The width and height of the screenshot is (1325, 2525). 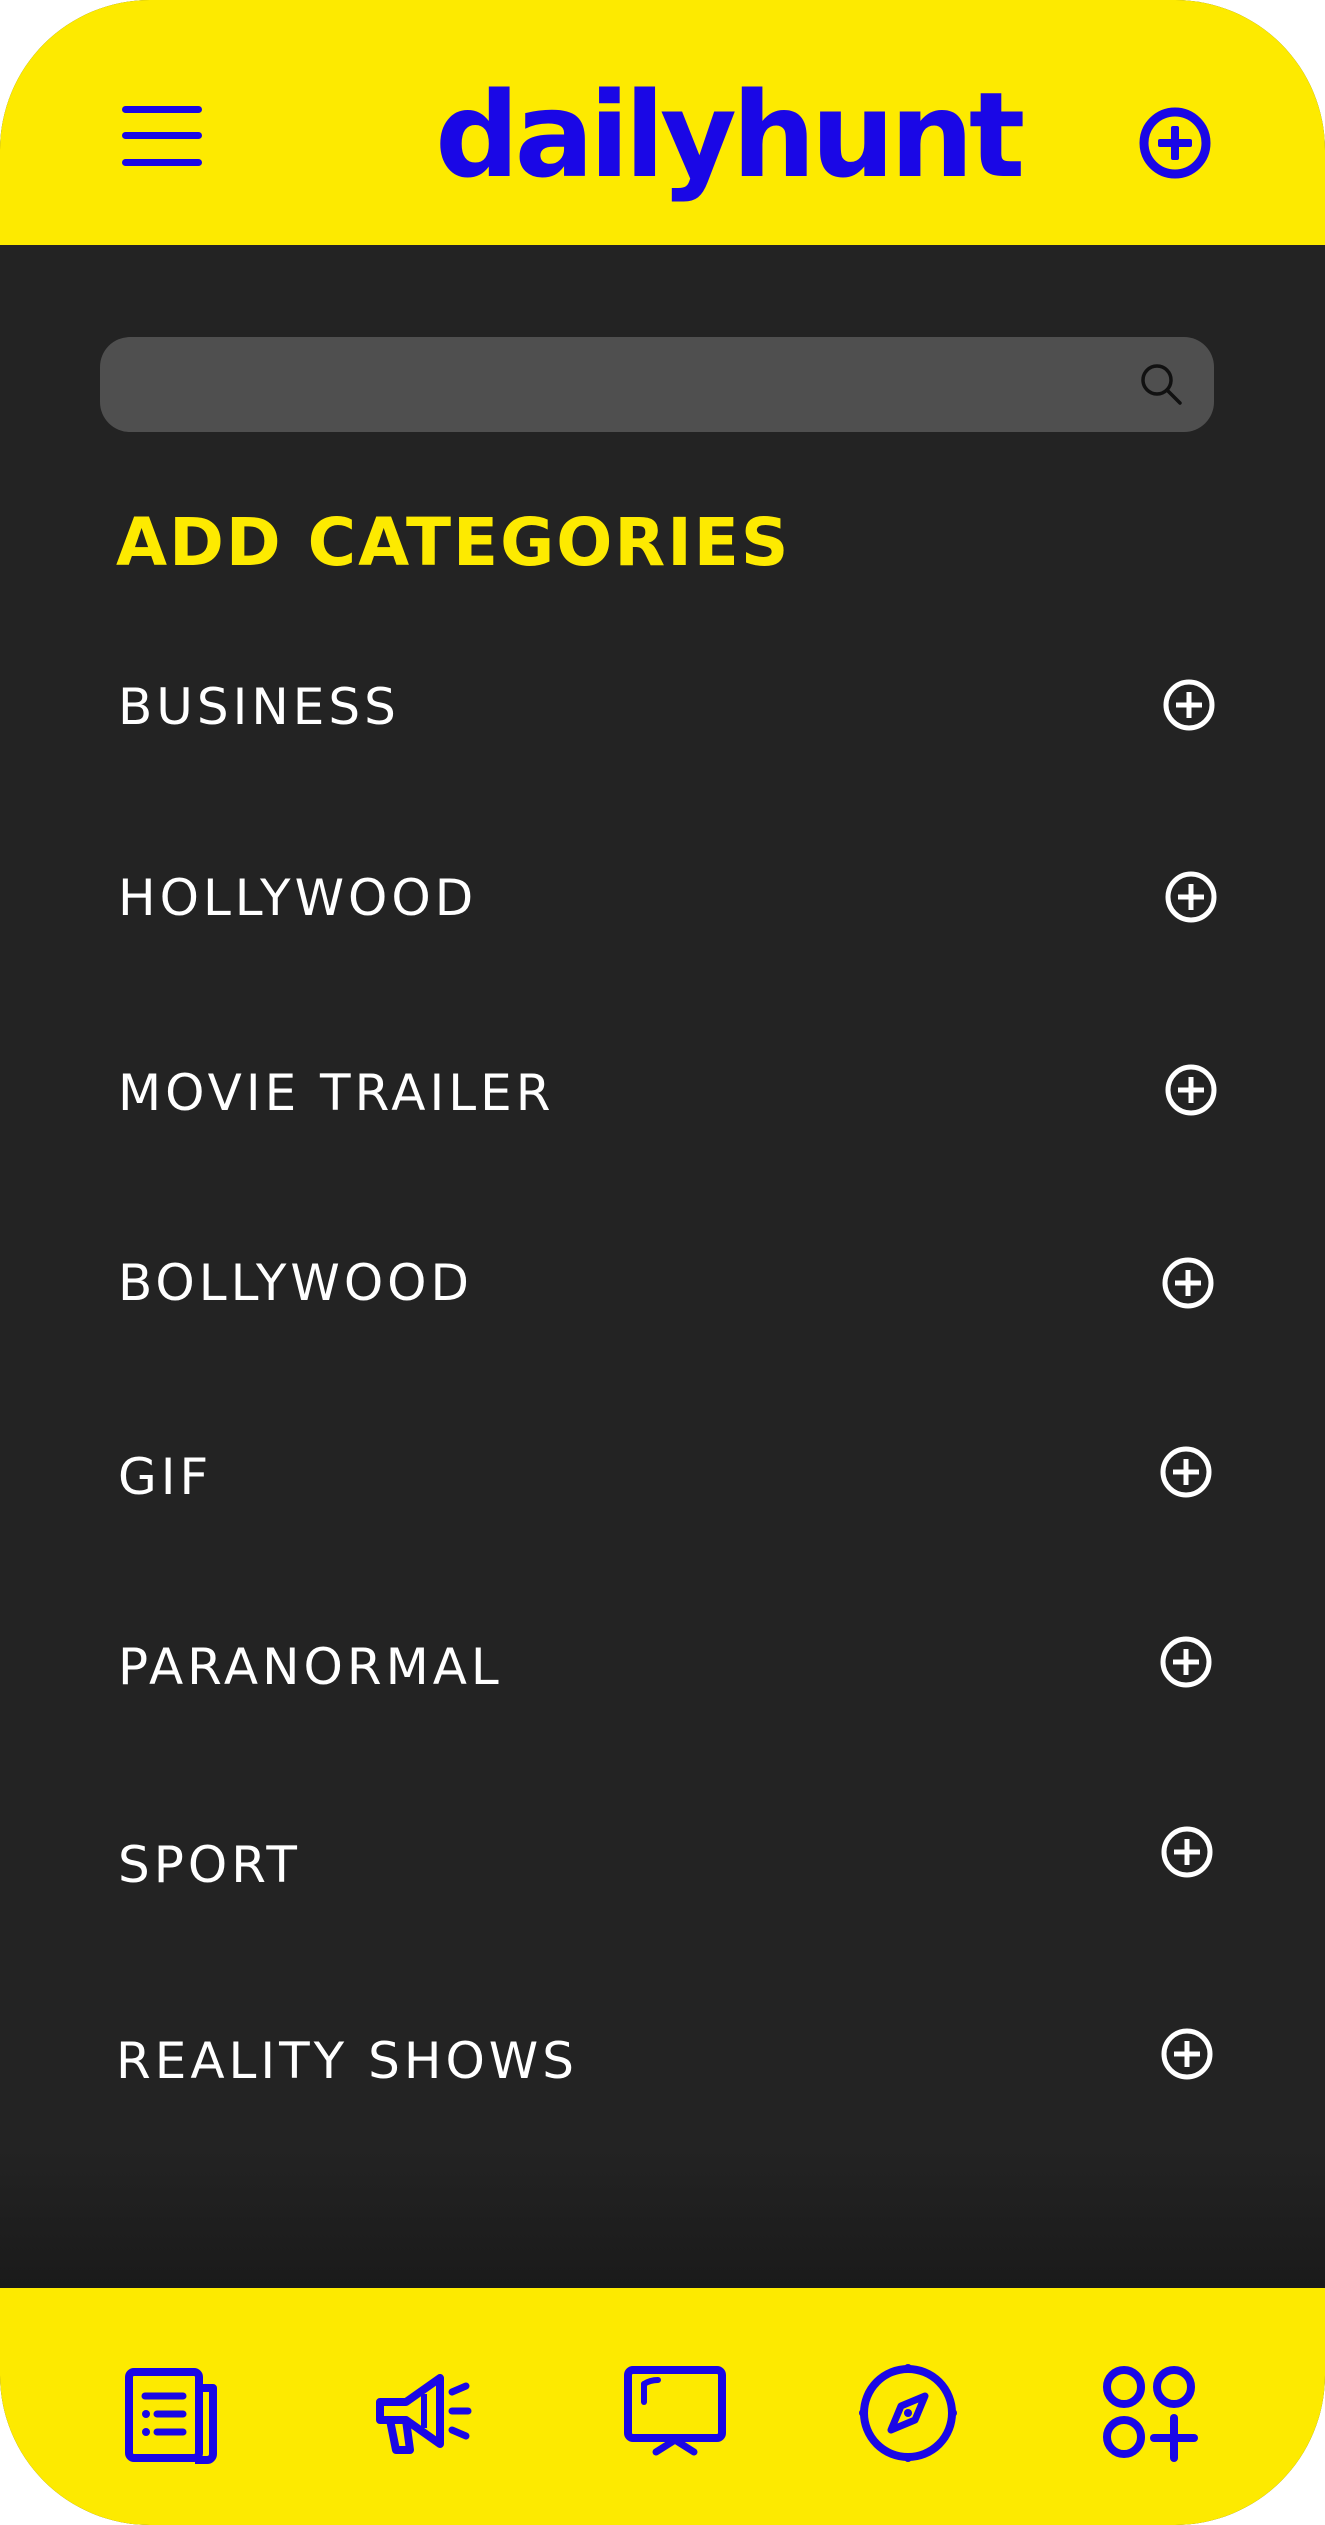 I want to click on category-item-bollywood: BOLLYWOOD, so click(x=666, y=1283).